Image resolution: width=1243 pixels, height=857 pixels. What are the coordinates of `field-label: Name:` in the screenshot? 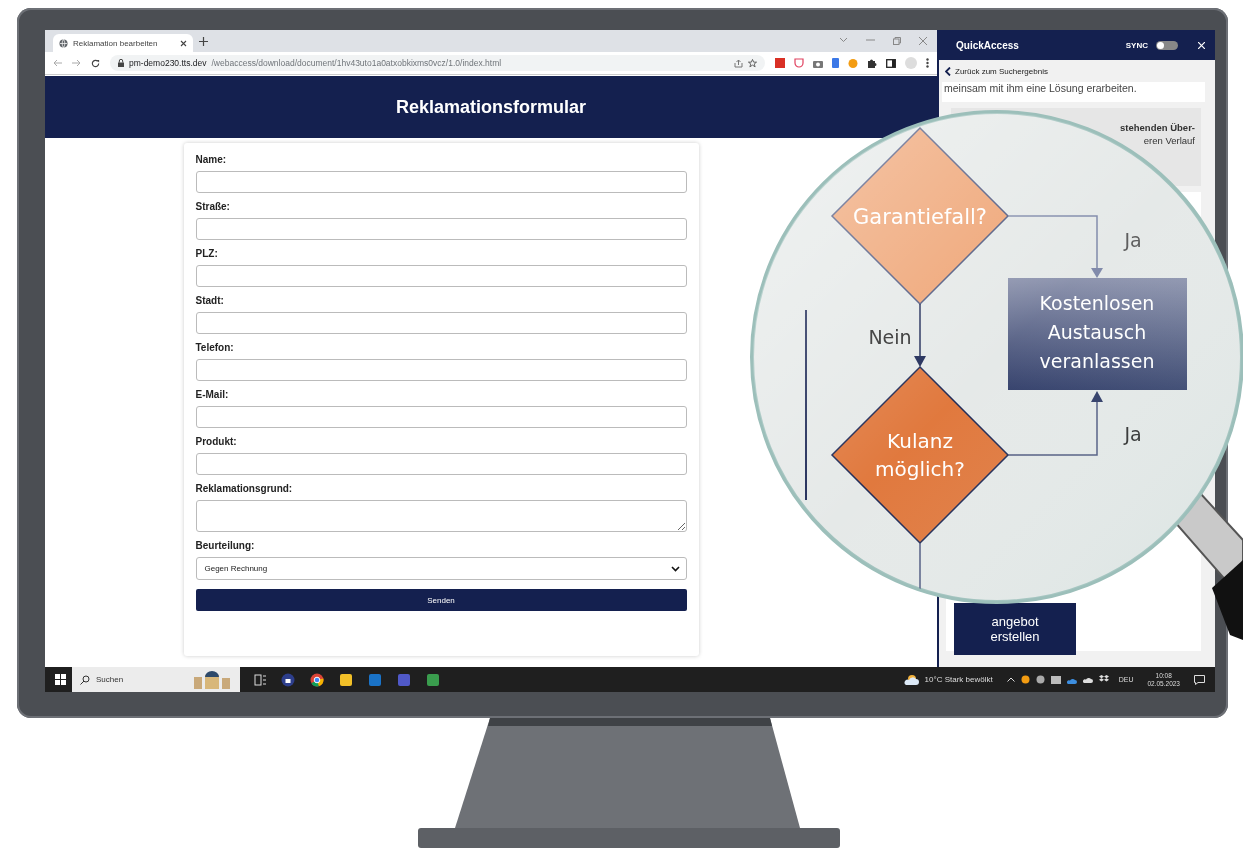 It's located at (211, 160).